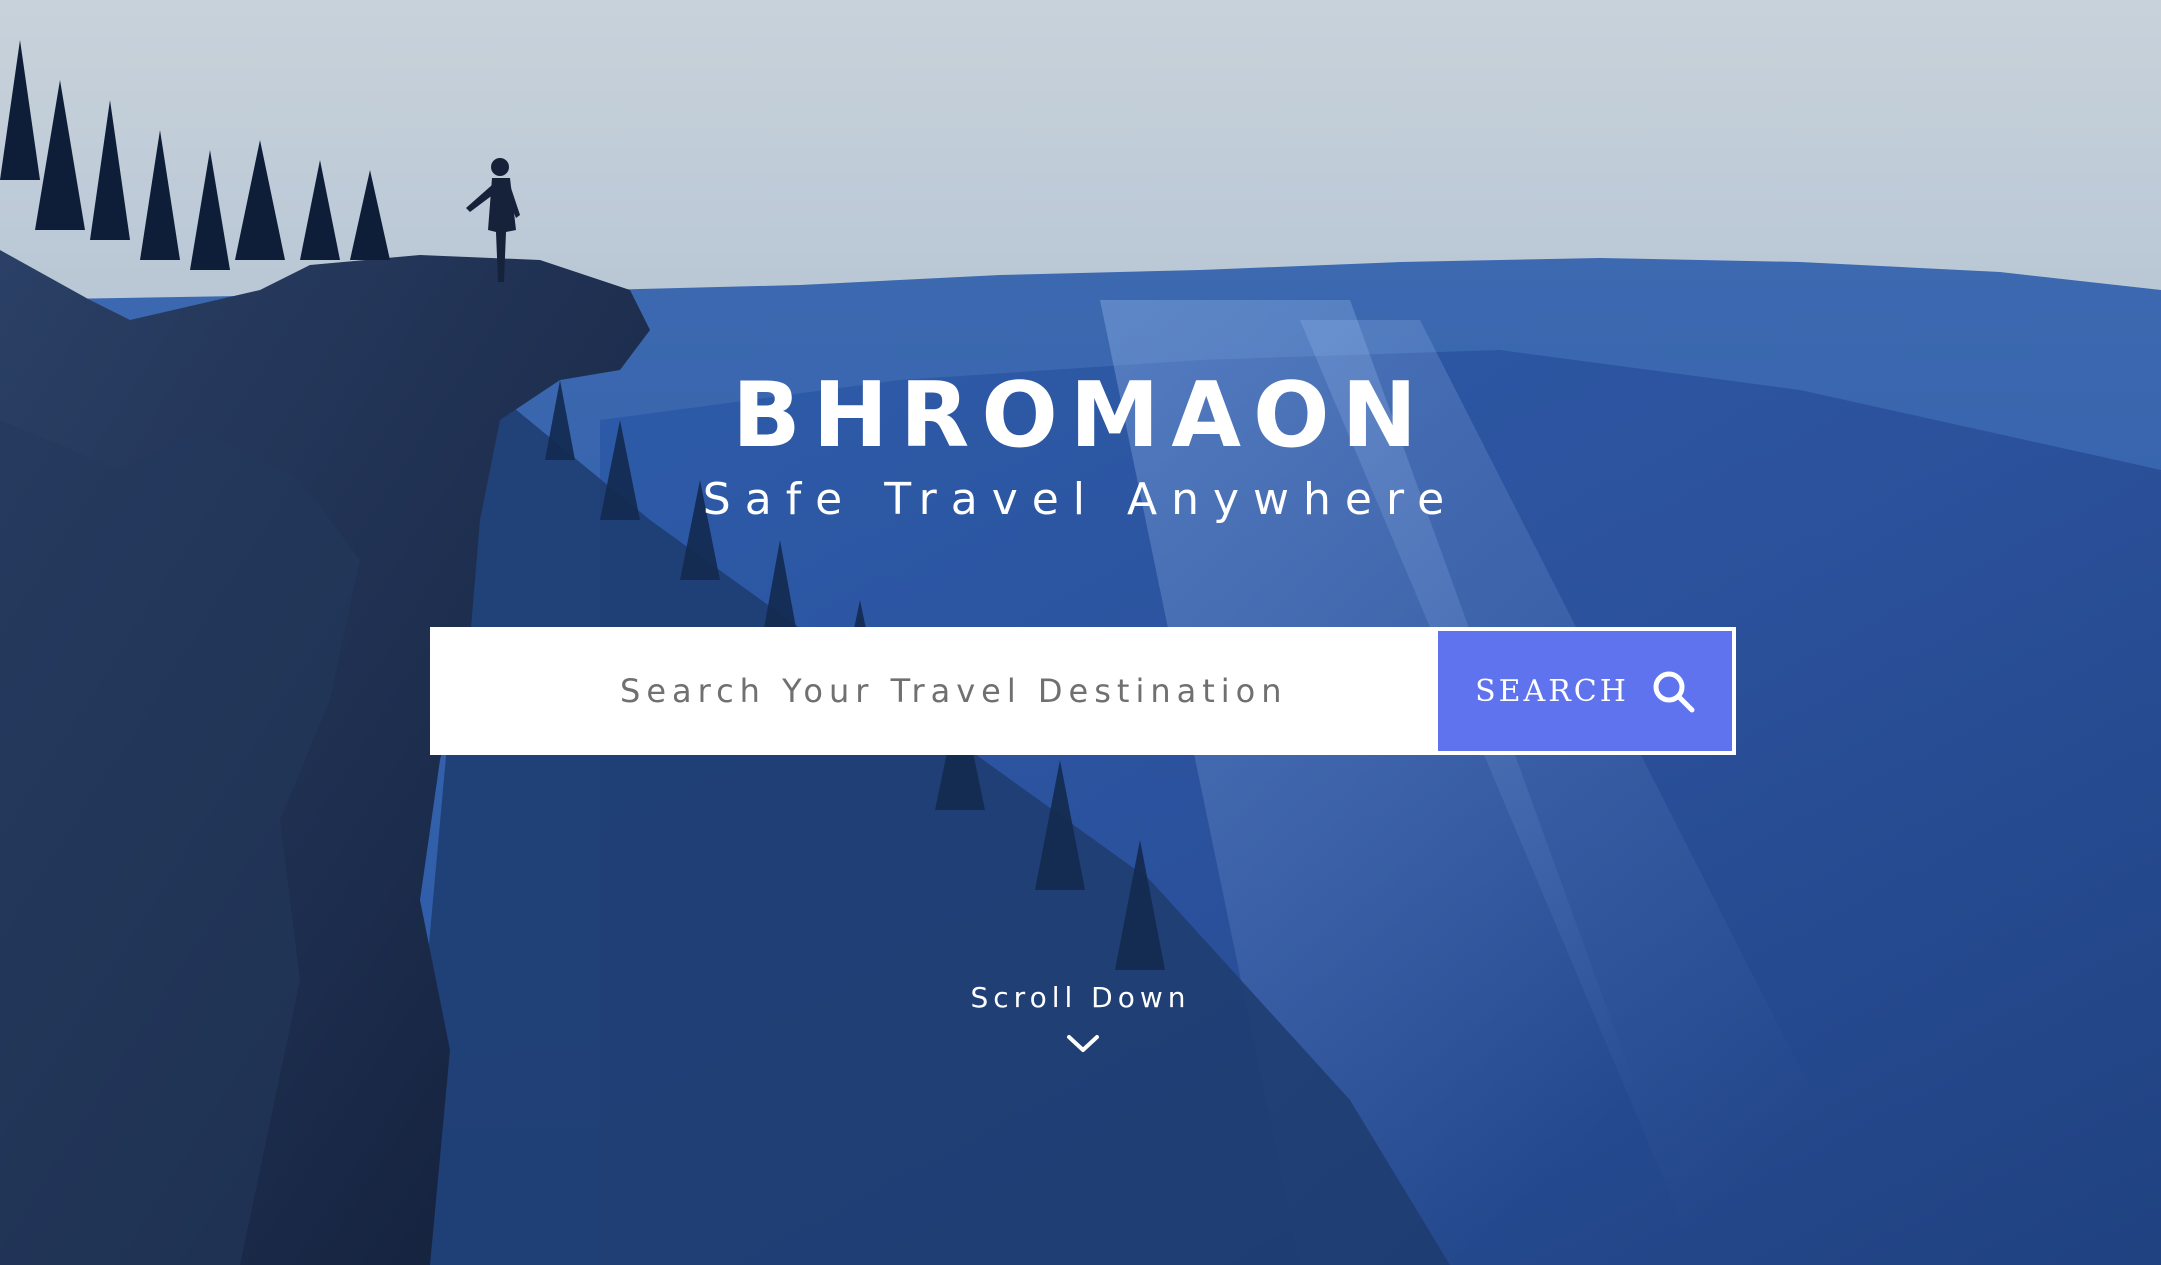 The image size is (2161, 1265). Describe the element at coordinates (1080, 415) in the screenshot. I see `brand-title: BHROMAON` at that location.